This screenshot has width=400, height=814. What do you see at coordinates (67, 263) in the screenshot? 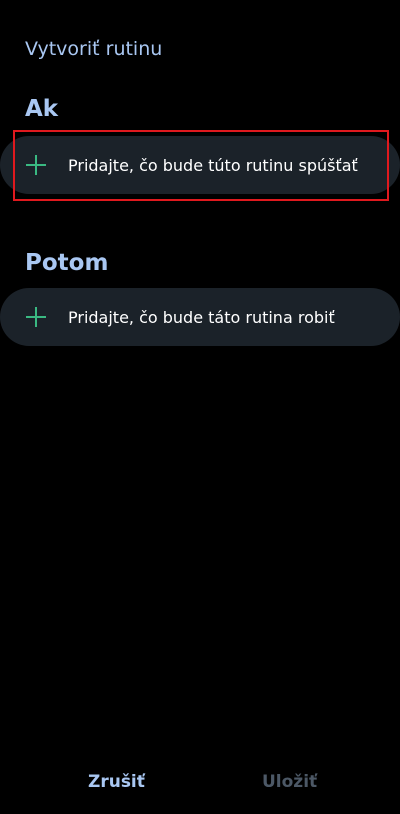
I see `then-section-title: Potom` at bounding box center [67, 263].